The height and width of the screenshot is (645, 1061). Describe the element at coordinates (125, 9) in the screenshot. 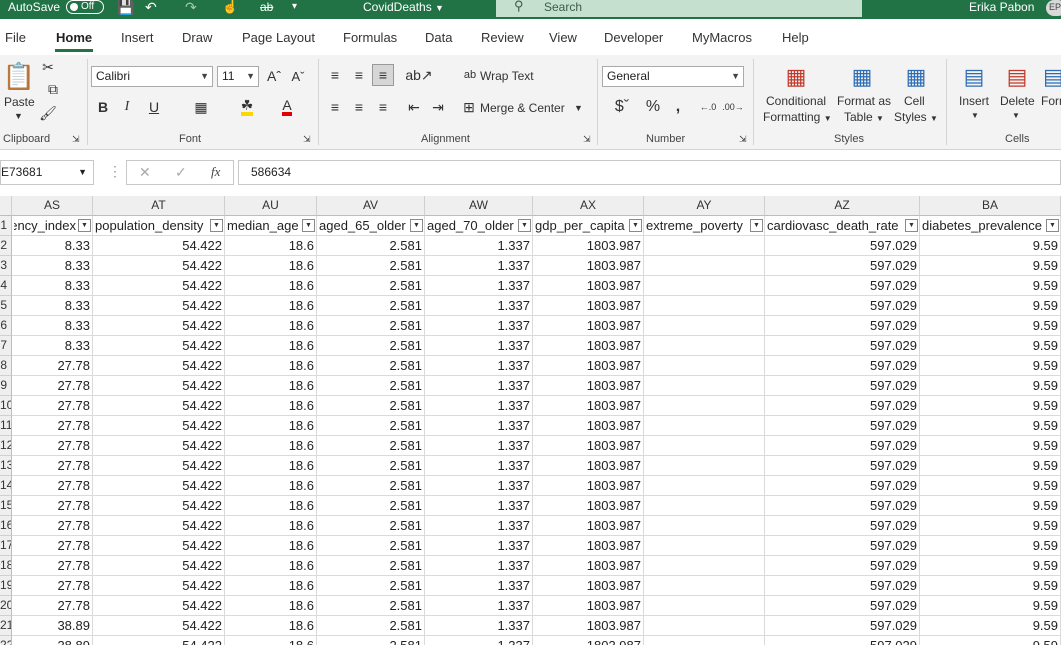

I see `save-icon: 💾` at that location.